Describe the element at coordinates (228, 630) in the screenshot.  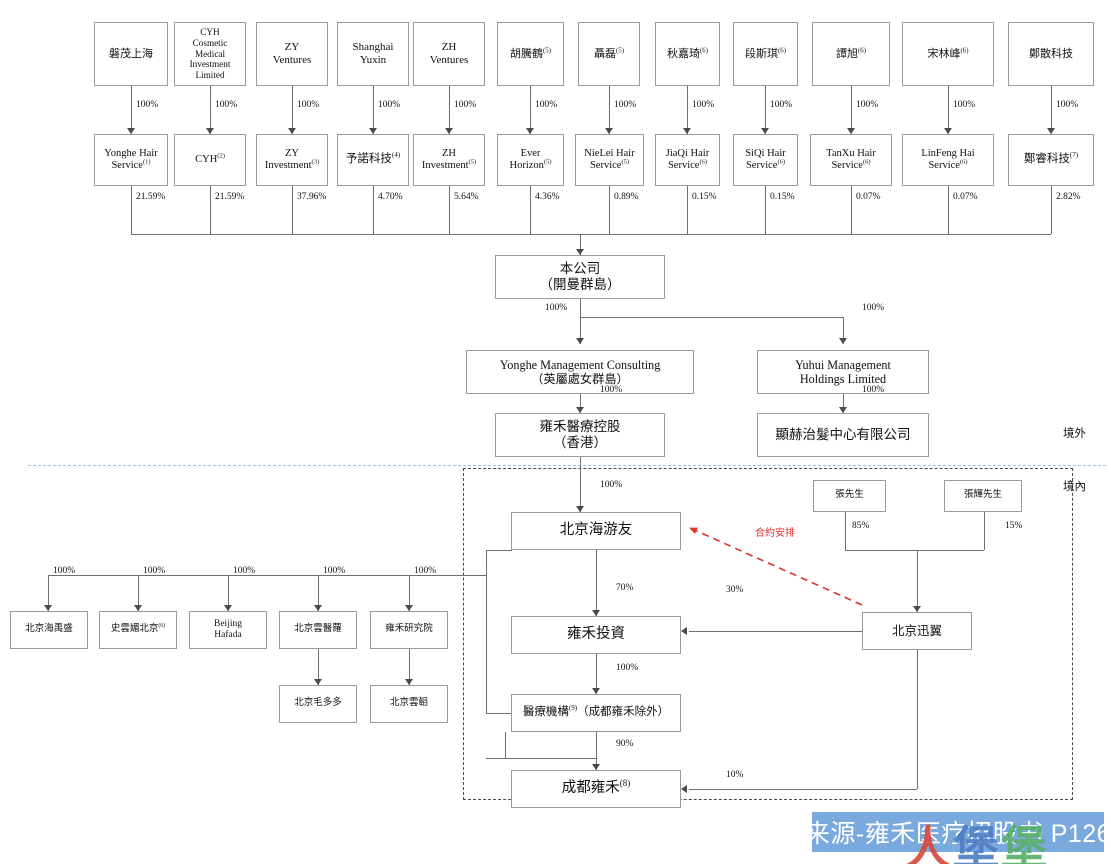
I see `entity-box-beijing-hafada: Beijing Hafada` at that location.